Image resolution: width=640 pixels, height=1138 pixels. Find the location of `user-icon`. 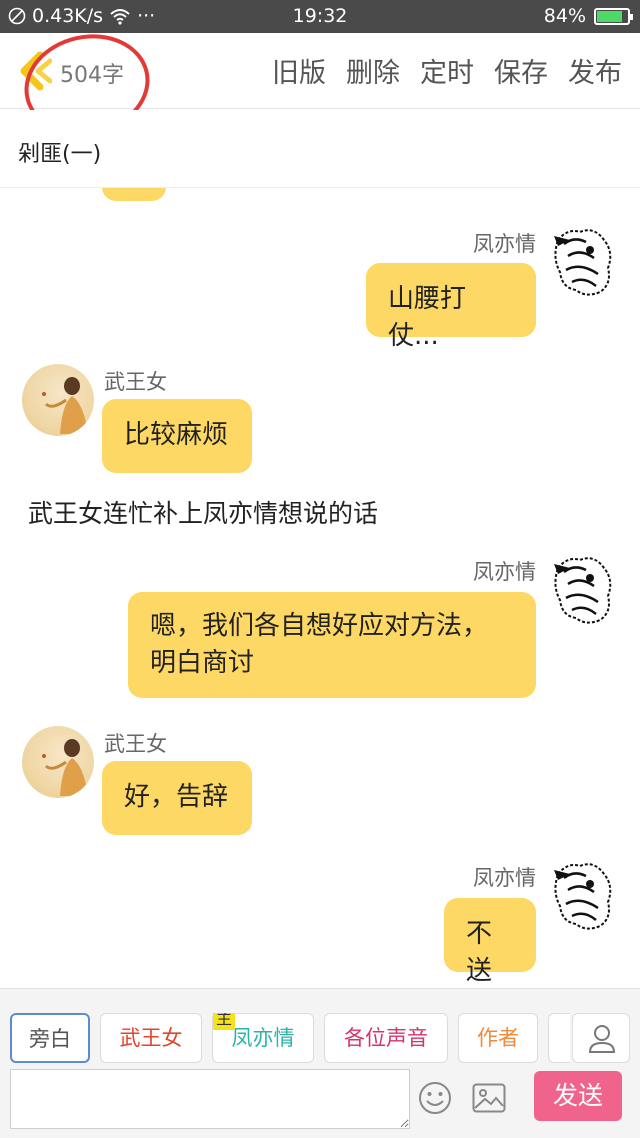

user-icon is located at coordinates (602, 1039).